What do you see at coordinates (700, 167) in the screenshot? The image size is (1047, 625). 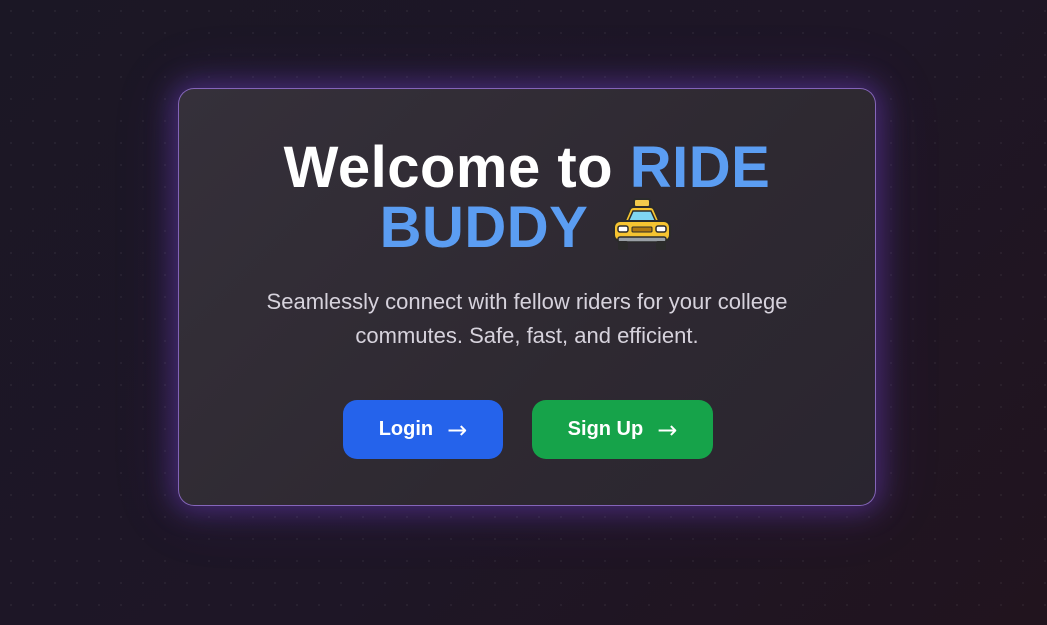 I see `title-brand-ride: RIDE` at bounding box center [700, 167].